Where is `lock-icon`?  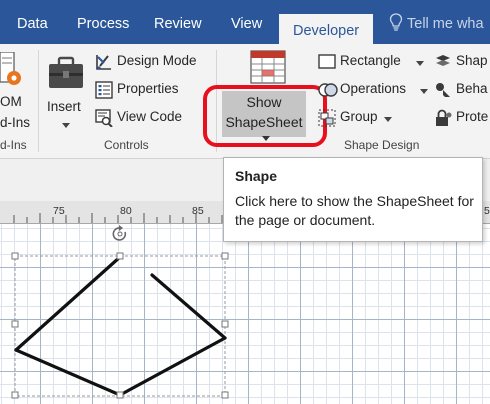
lock-icon is located at coordinates (444, 117).